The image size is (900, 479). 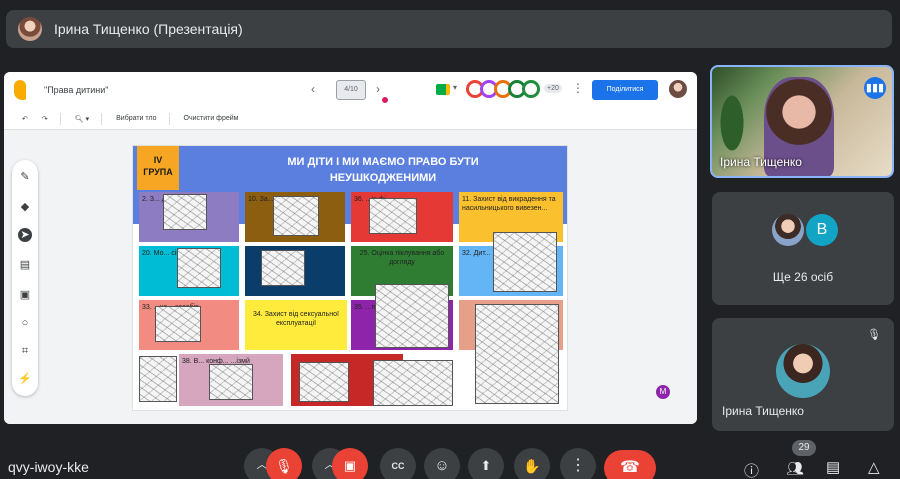 What do you see at coordinates (788, 230) in the screenshot?
I see `other-avatar` at bounding box center [788, 230].